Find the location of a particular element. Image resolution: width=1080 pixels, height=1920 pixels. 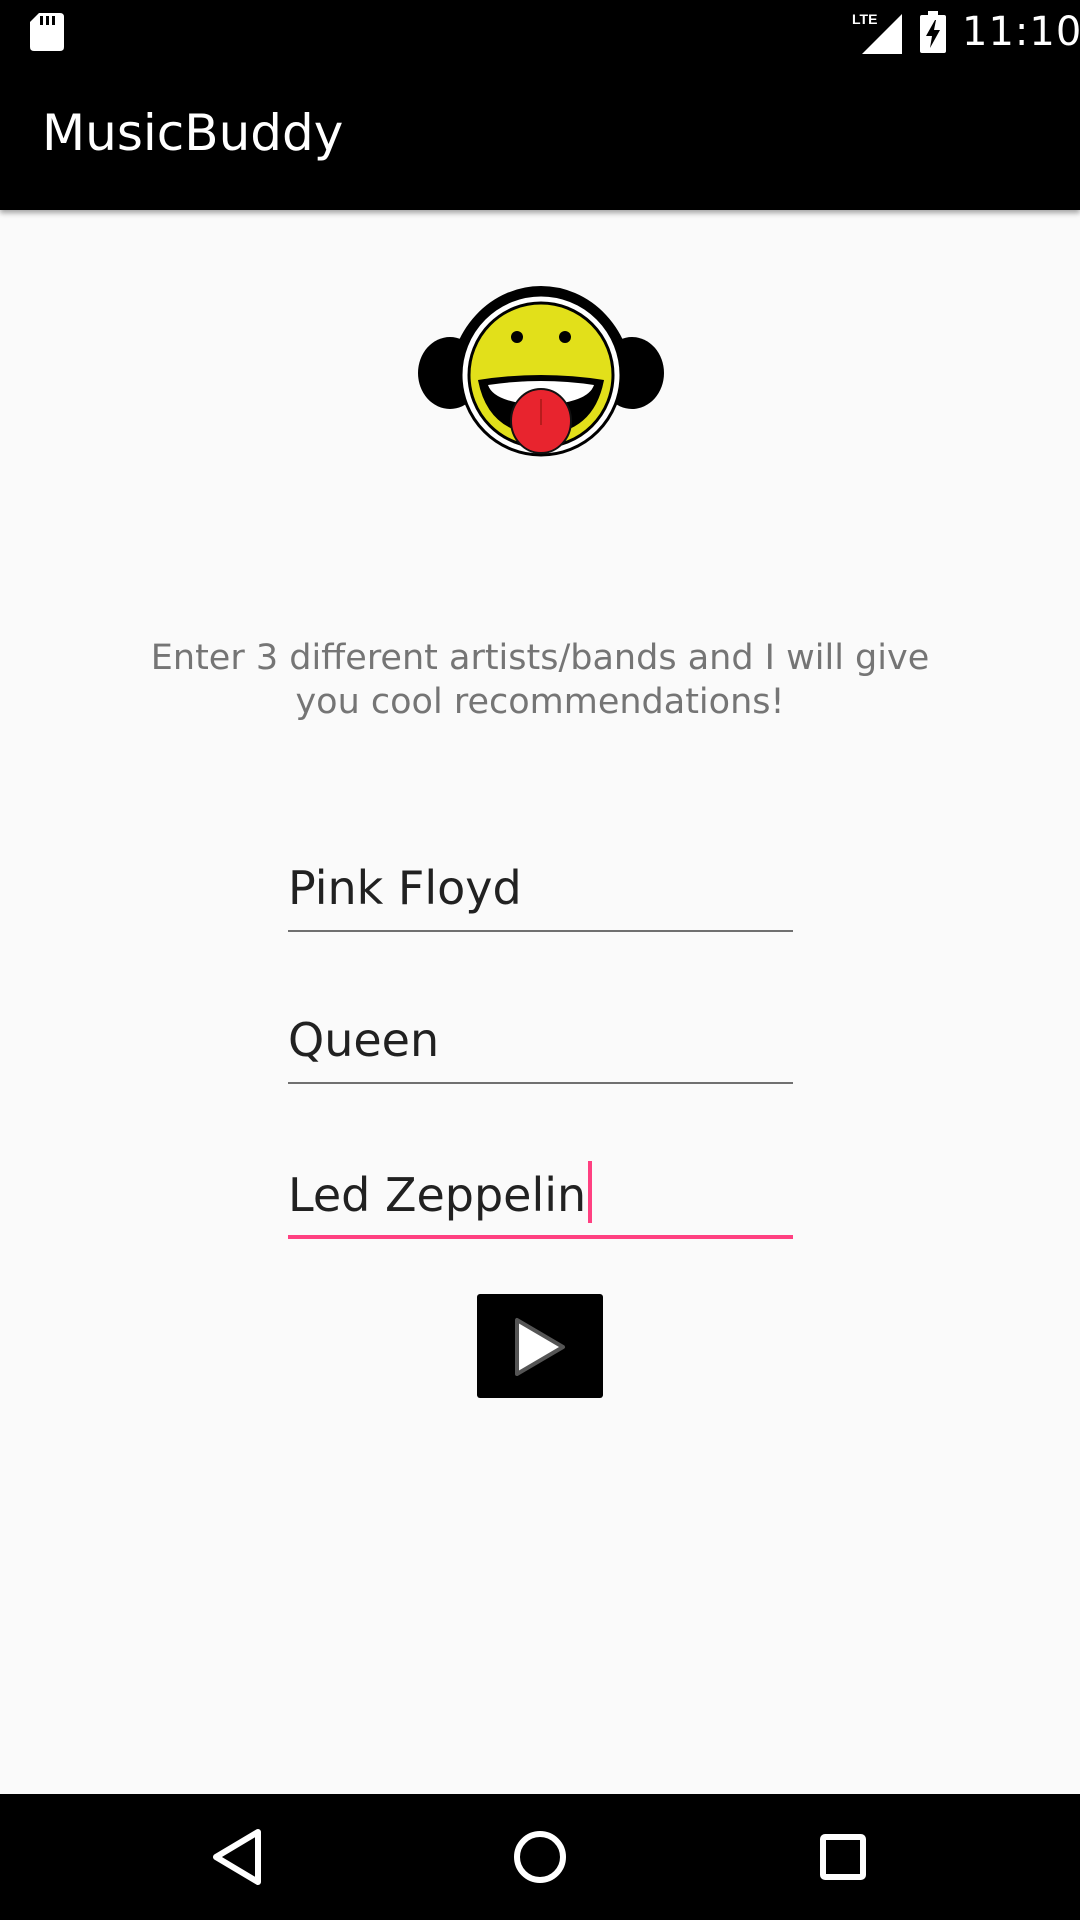

sd-card-icon is located at coordinates (47, 32).